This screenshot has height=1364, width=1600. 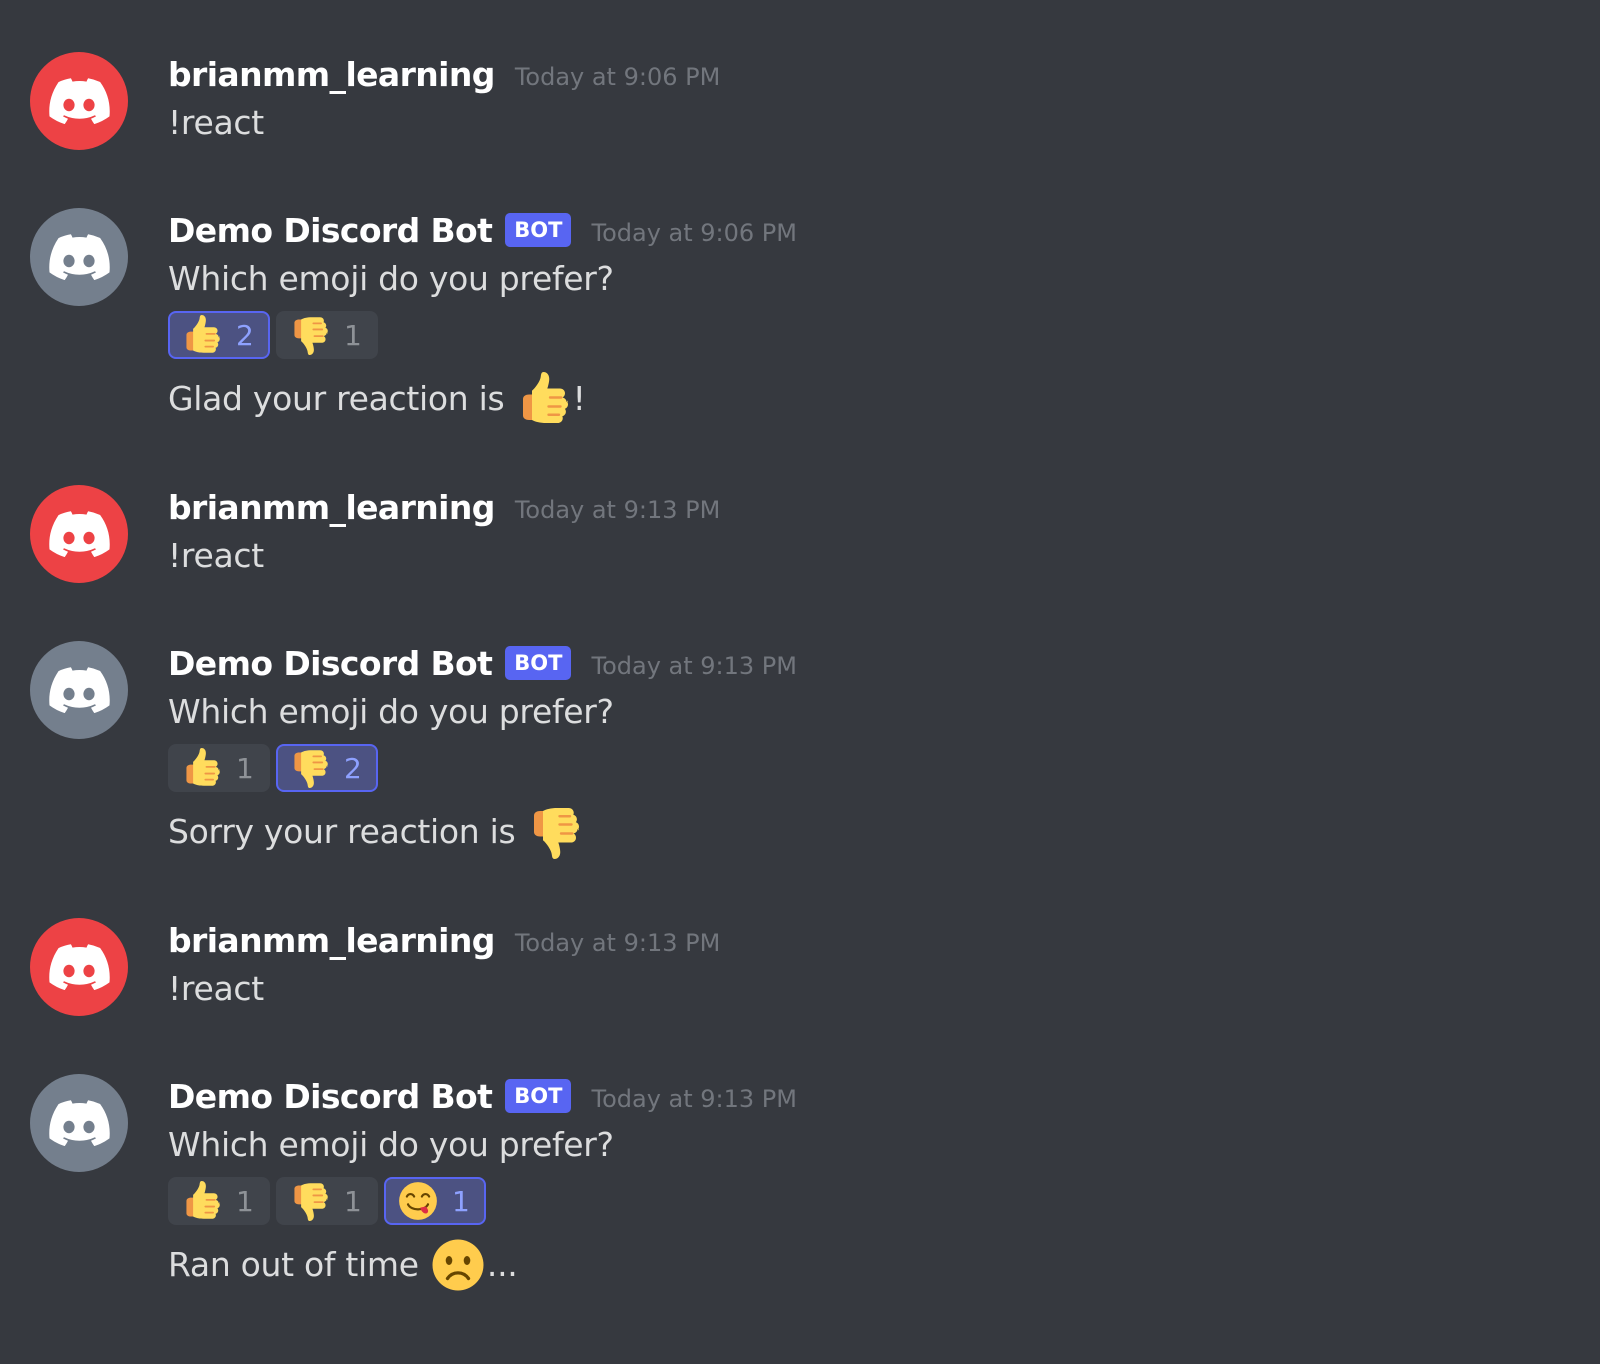 I want to click on frowning-face-icon, so click(x=458, y=1265).